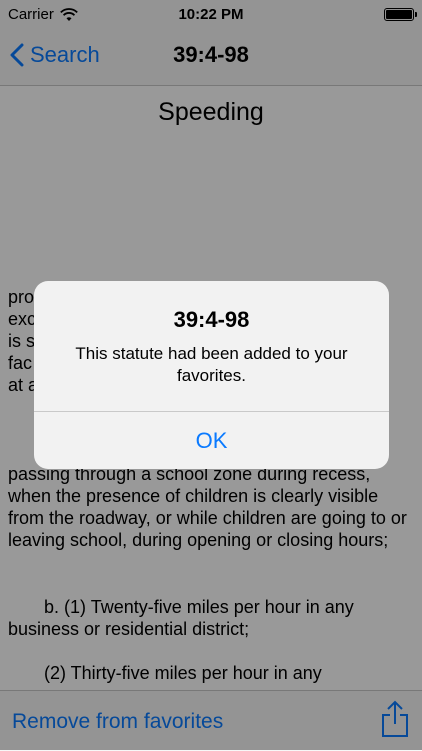 The width and height of the screenshot is (422, 751). What do you see at coordinates (211, 319) in the screenshot?
I see `alert-title: 39:4-98` at bounding box center [211, 319].